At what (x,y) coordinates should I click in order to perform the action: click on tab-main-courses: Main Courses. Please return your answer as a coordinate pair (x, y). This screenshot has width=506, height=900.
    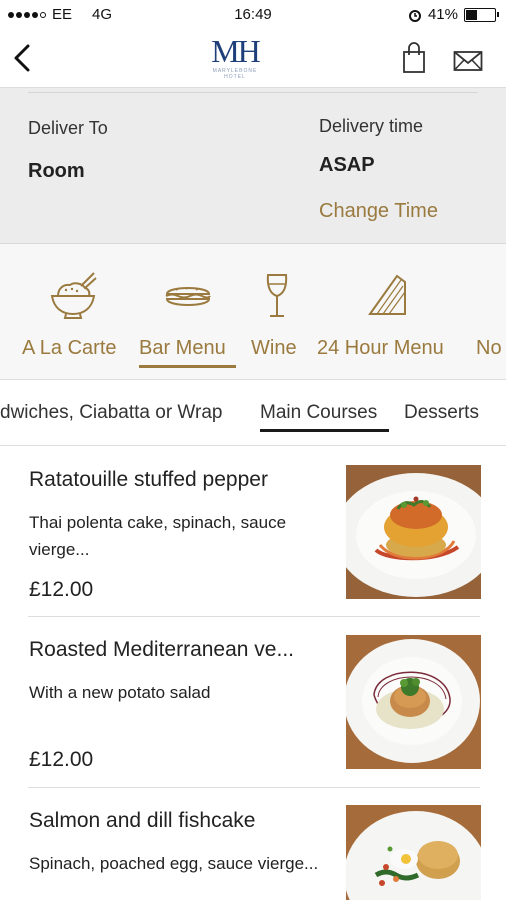
    Looking at the image, I should click on (318, 413).